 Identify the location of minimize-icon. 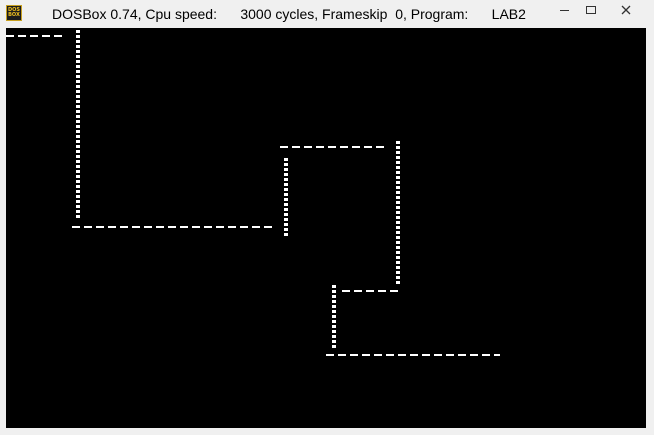
(564, 10).